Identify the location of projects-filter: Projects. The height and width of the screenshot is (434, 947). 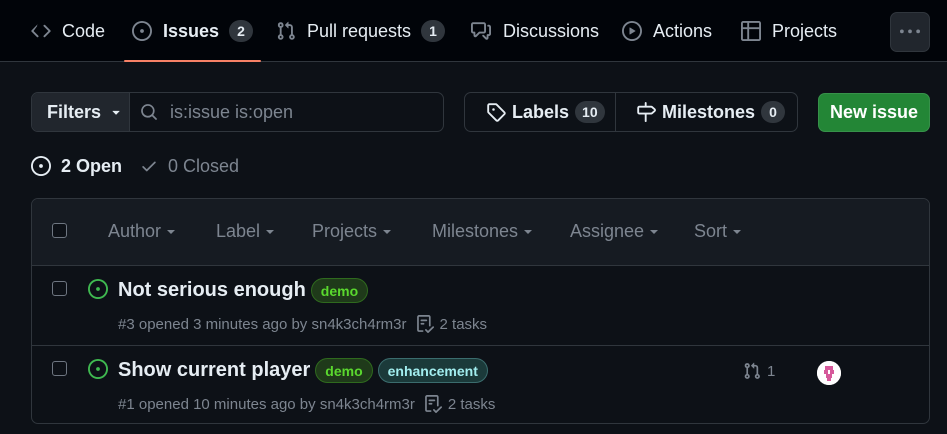
(352, 231).